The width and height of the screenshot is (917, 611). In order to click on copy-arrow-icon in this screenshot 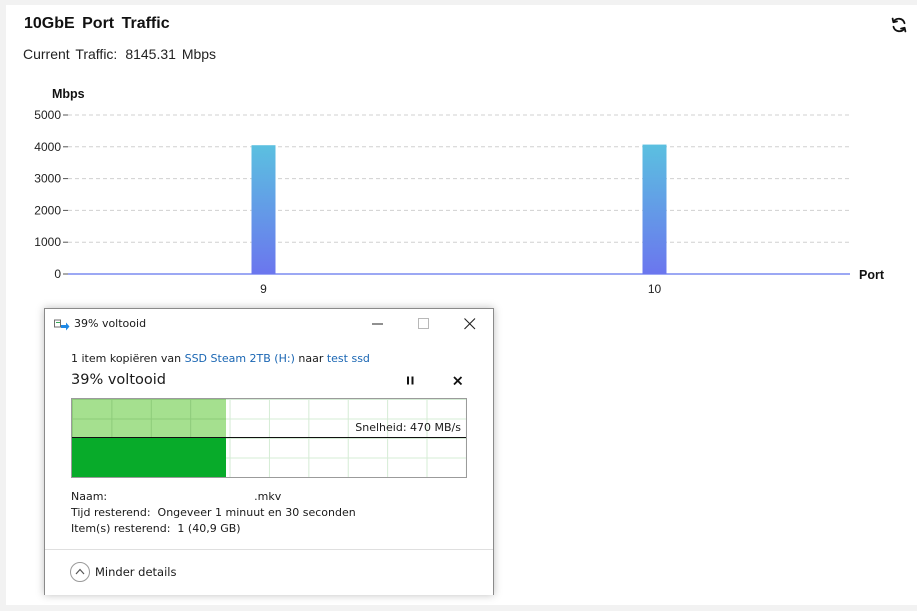, I will do `click(62, 324)`.